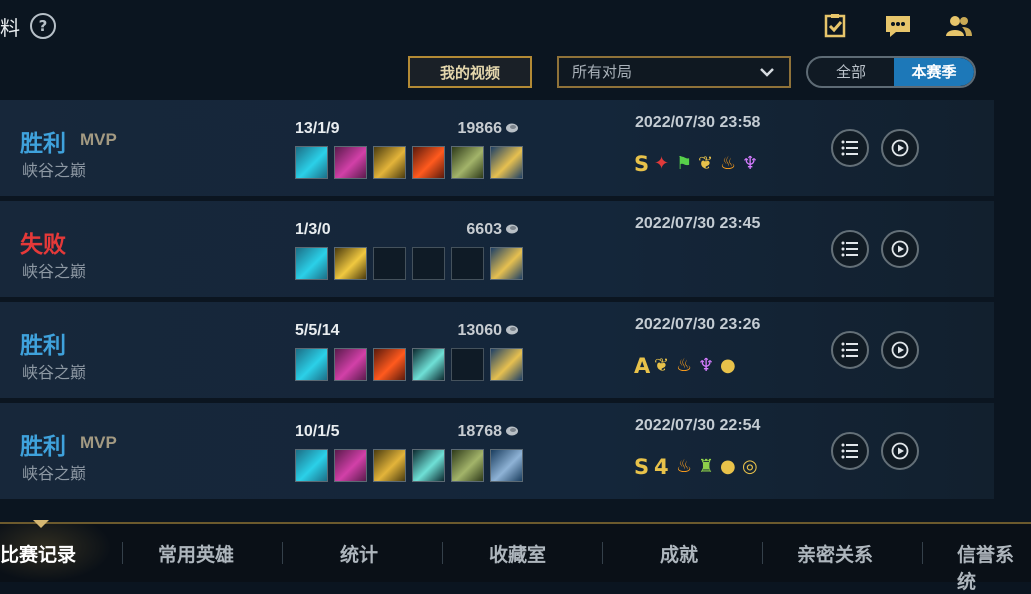 Image resolution: width=1031 pixels, height=594 pixels. What do you see at coordinates (698, 324) in the screenshot?
I see `match-time: 2022/07/30 23:26` at bounding box center [698, 324].